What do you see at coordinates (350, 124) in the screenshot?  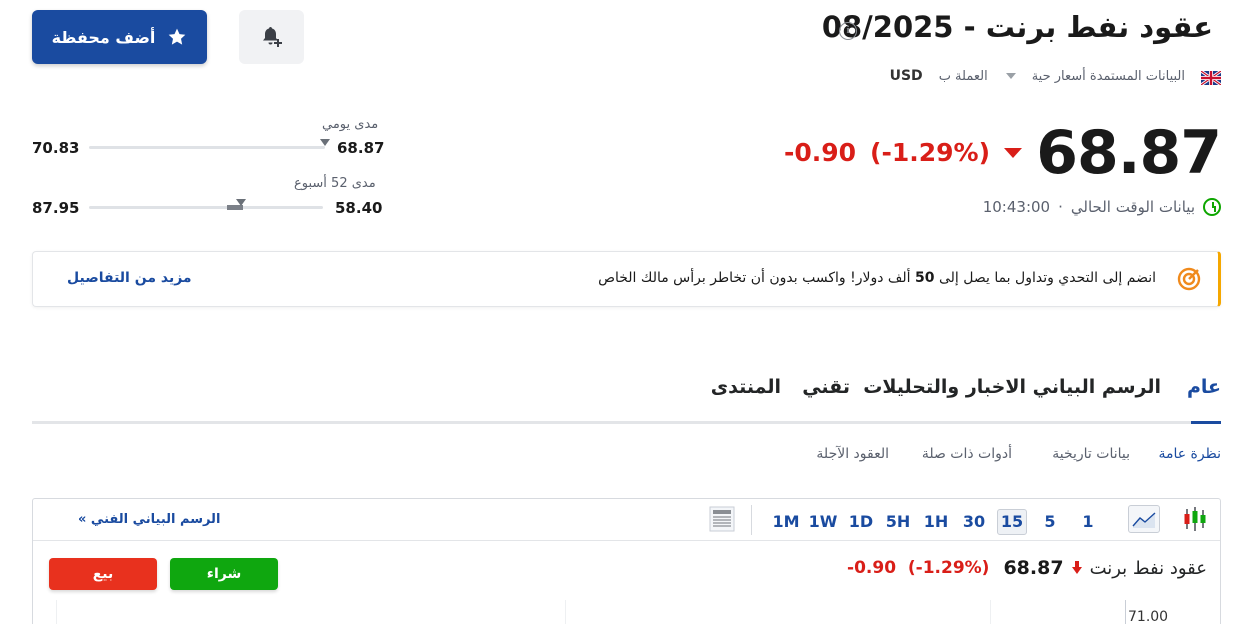 I see `daily-range-label: مدى يومي` at bounding box center [350, 124].